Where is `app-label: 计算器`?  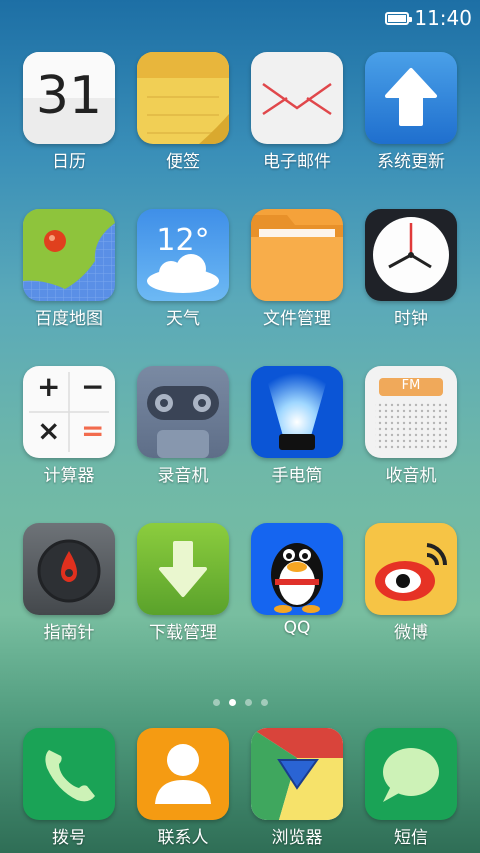 app-label: 计算器 is located at coordinates (69, 476).